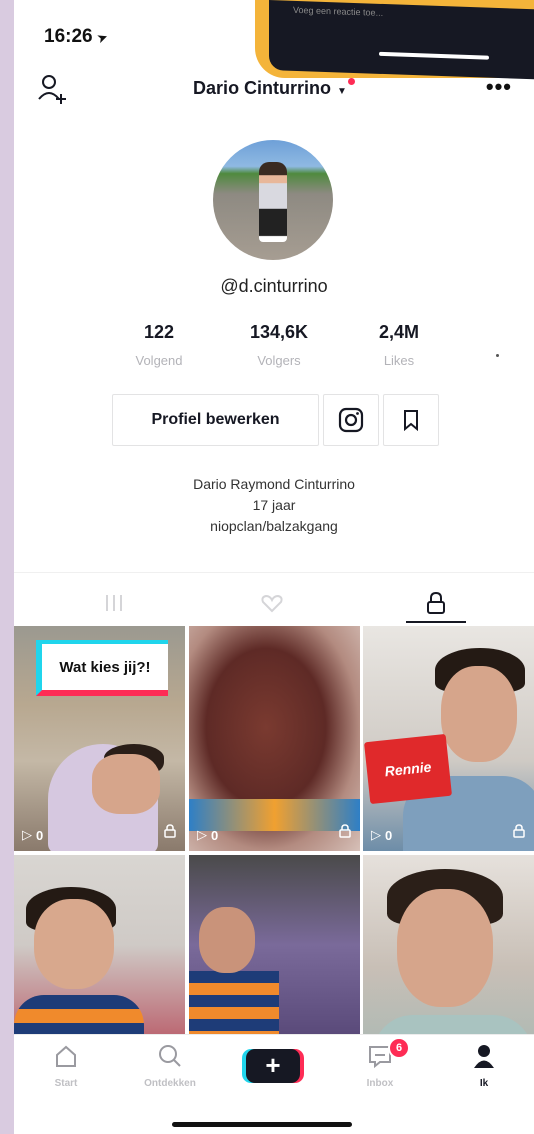 Image resolution: width=534 pixels, height=1134 pixels. Describe the element at coordinates (262, 88) in the screenshot. I see `username-label: Dario Cinturrino` at that location.